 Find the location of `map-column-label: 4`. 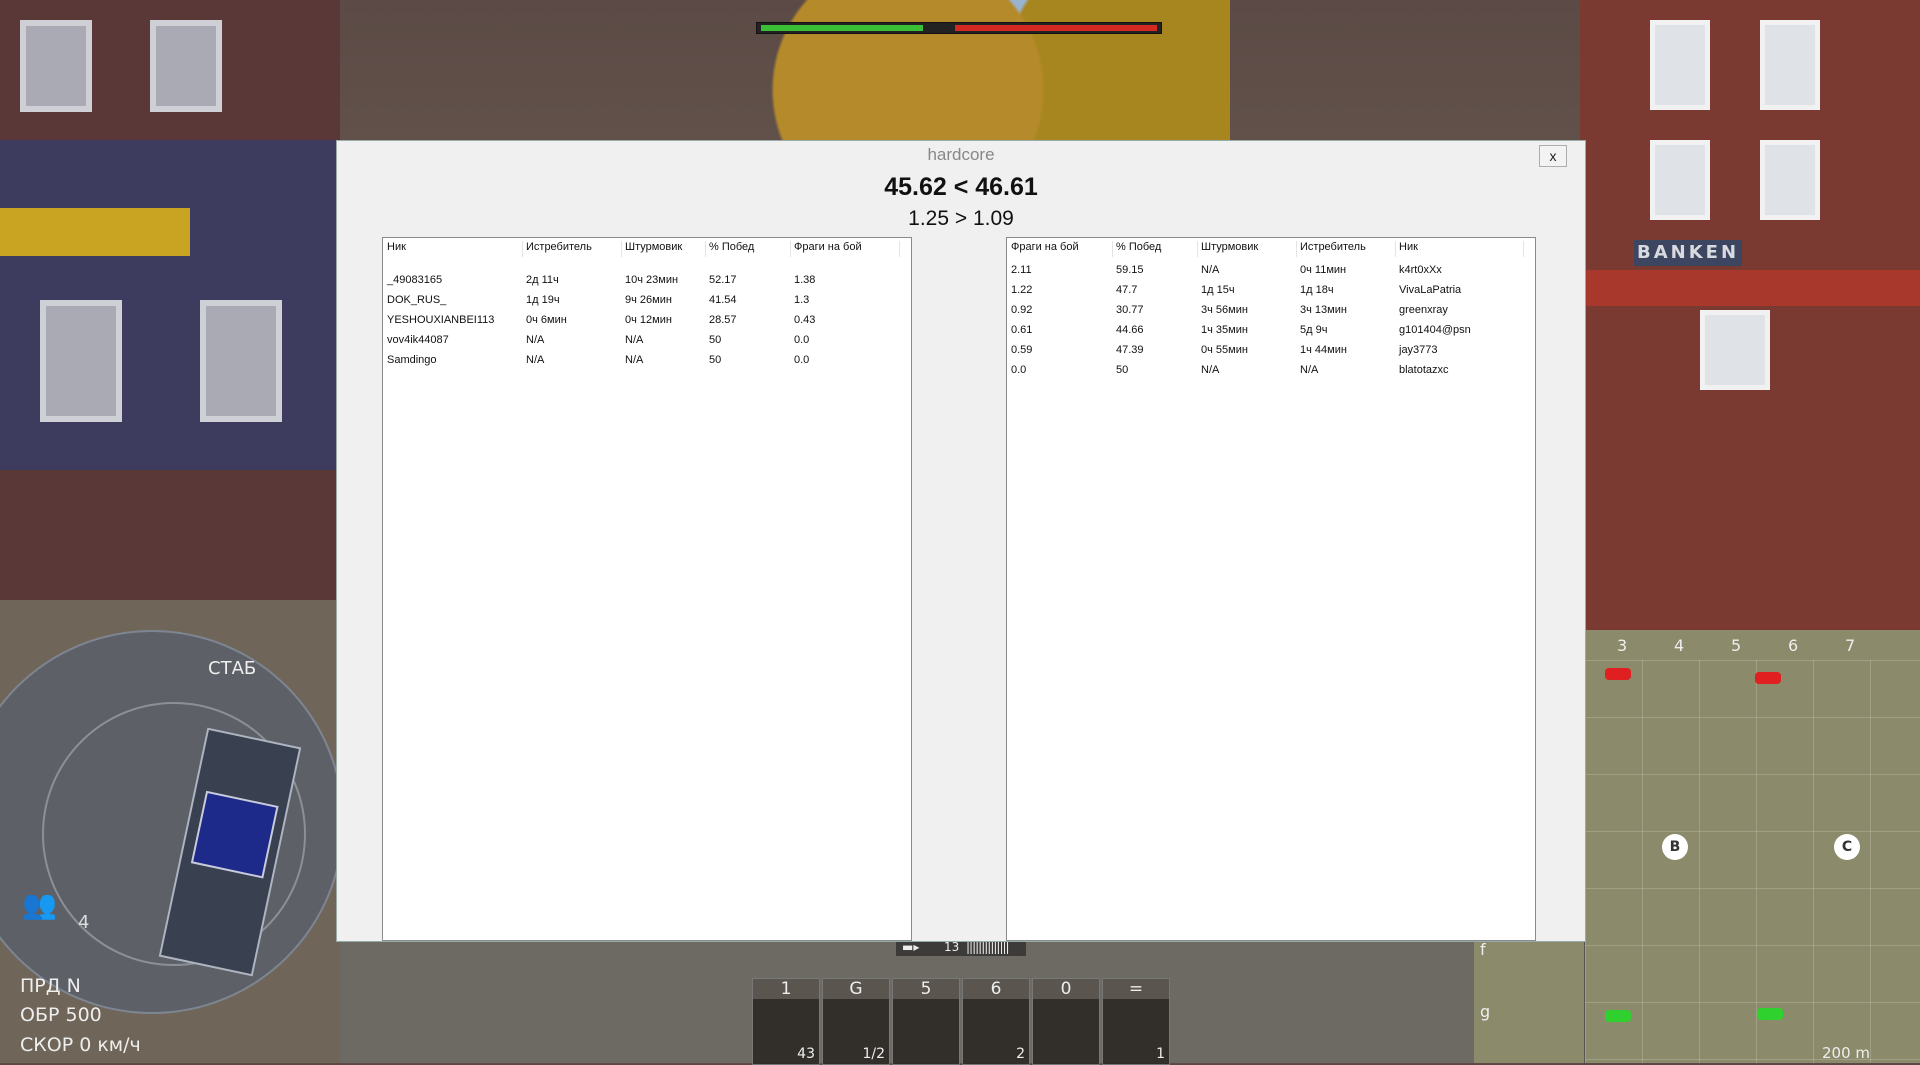

map-column-label: 4 is located at coordinates (1679, 645).